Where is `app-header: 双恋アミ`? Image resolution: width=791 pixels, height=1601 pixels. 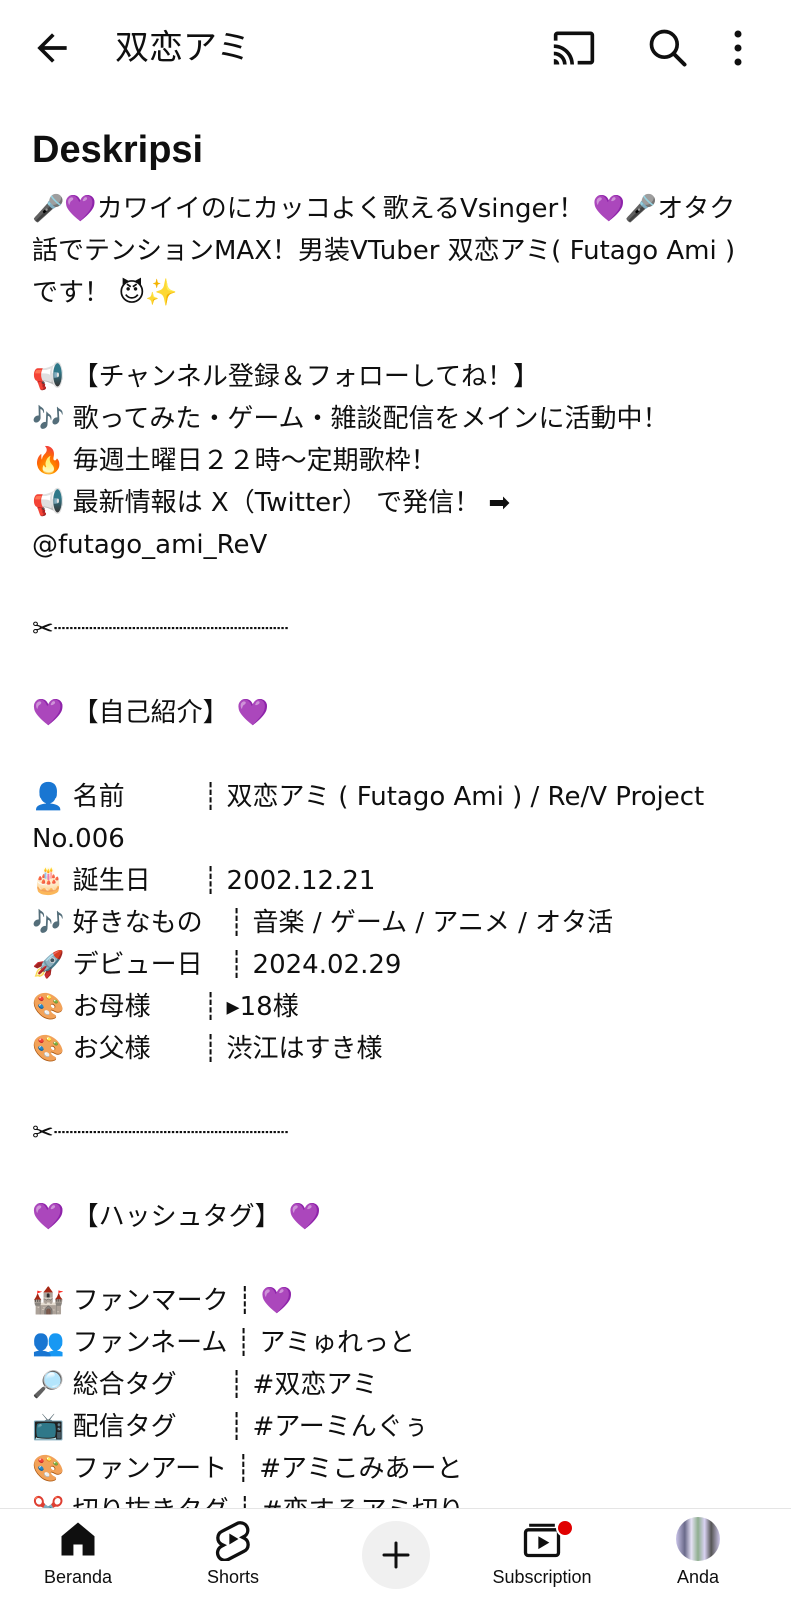 app-header: 双恋アミ is located at coordinates (395, 48).